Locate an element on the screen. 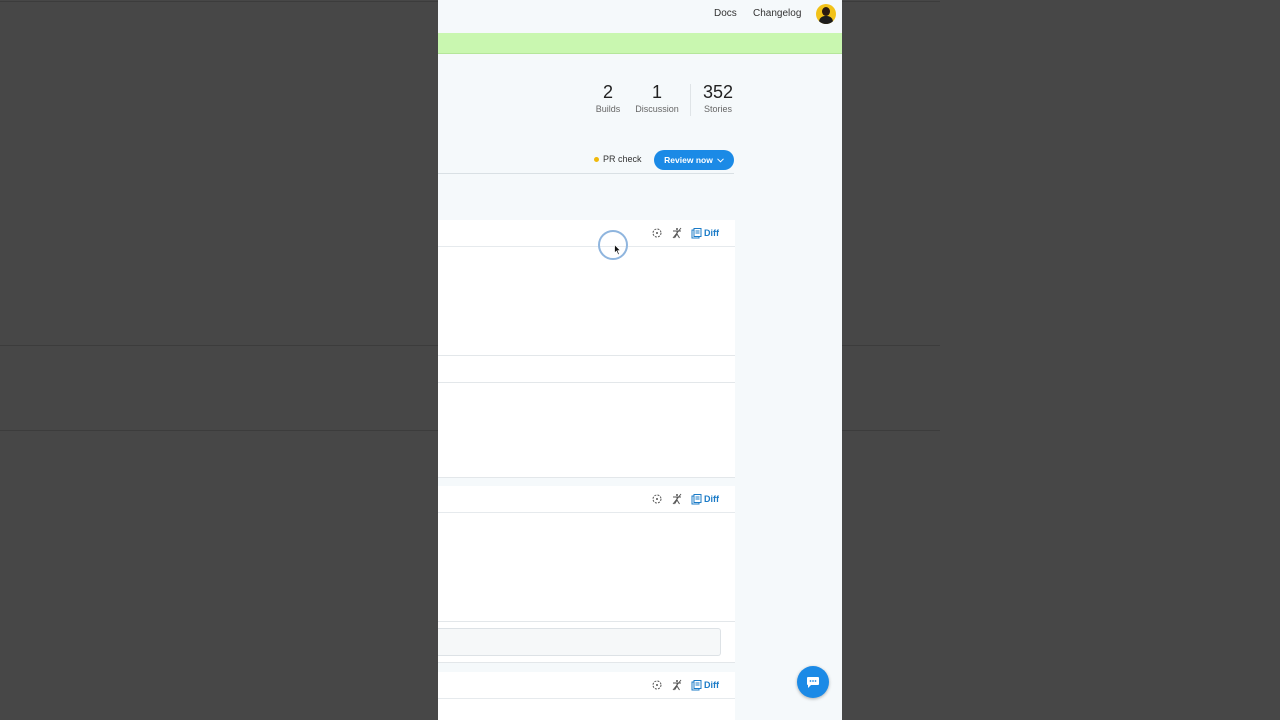 The height and width of the screenshot is (720, 1280). pr-check-label: PR check is located at coordinates (622, 159).